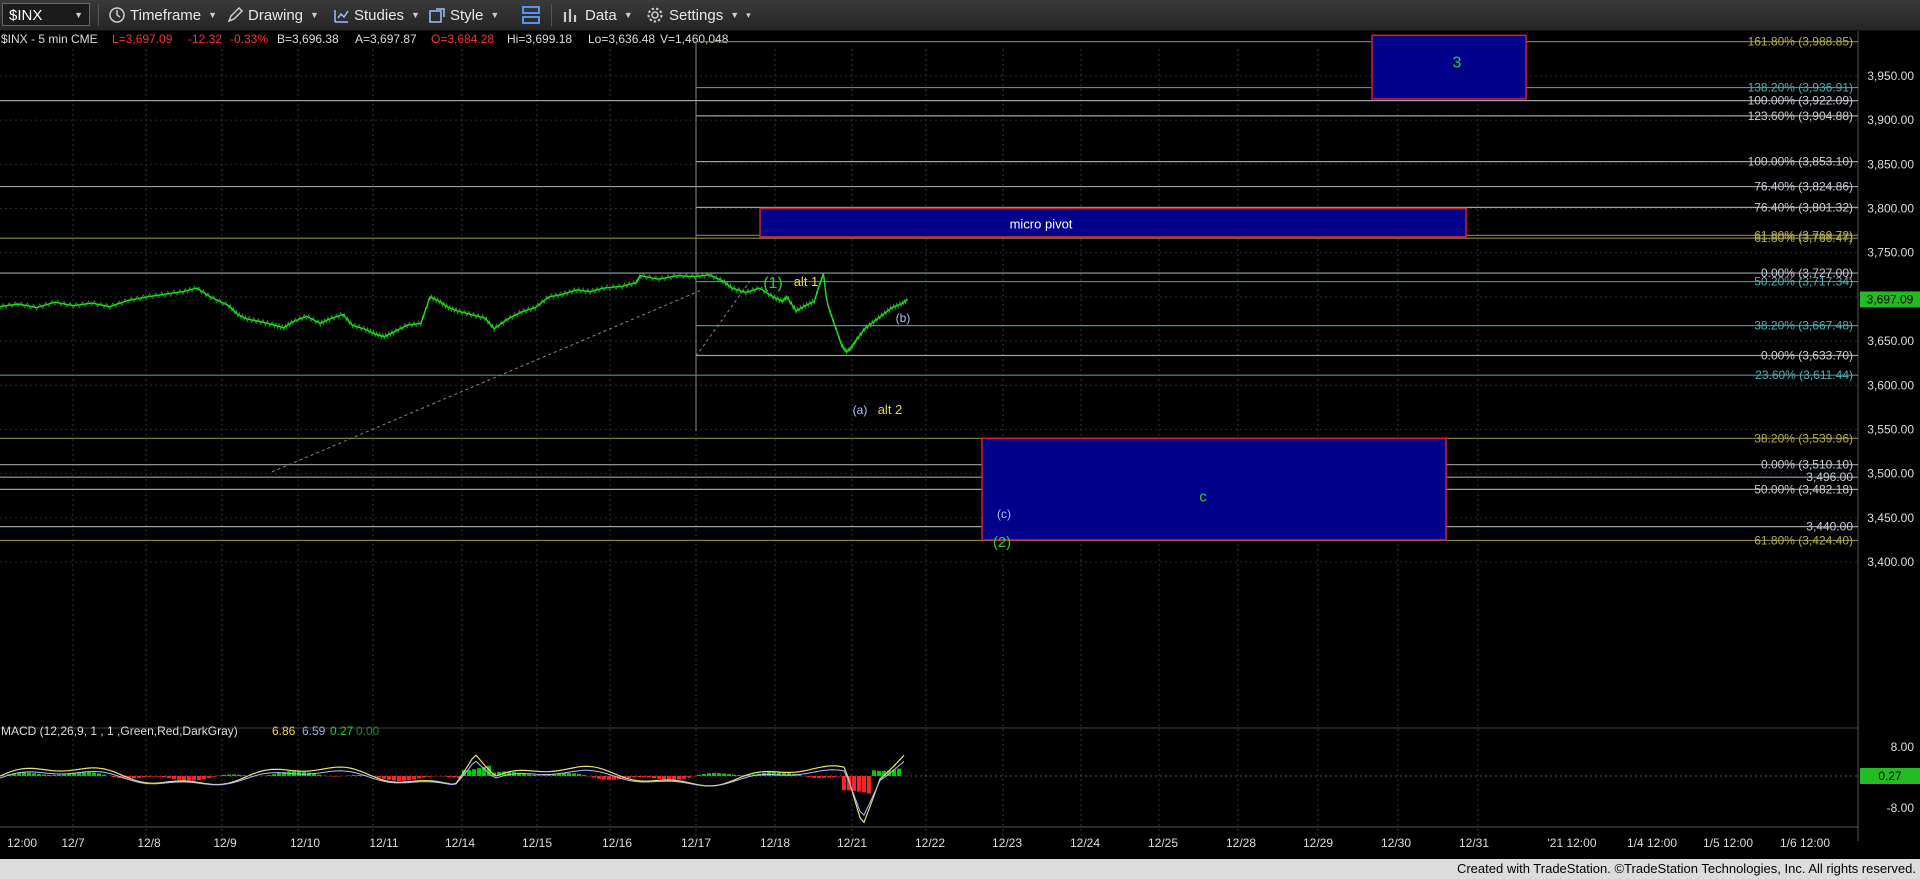 The width and height of the screenshot is (1920, 879). What do you see at coordinates (342, 731) in the screenshot?
I see `macd-hist: 0.27` at bounding box center [342, 731].